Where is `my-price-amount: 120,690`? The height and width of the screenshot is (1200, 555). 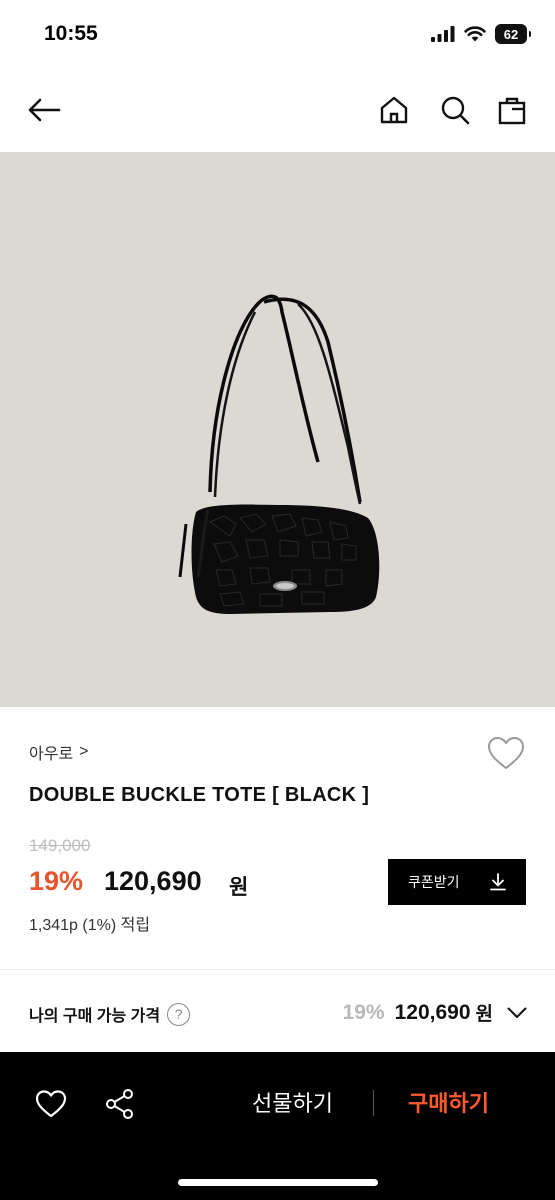
my-price-amount: 120,690 is located at coordinates (432, 1012).